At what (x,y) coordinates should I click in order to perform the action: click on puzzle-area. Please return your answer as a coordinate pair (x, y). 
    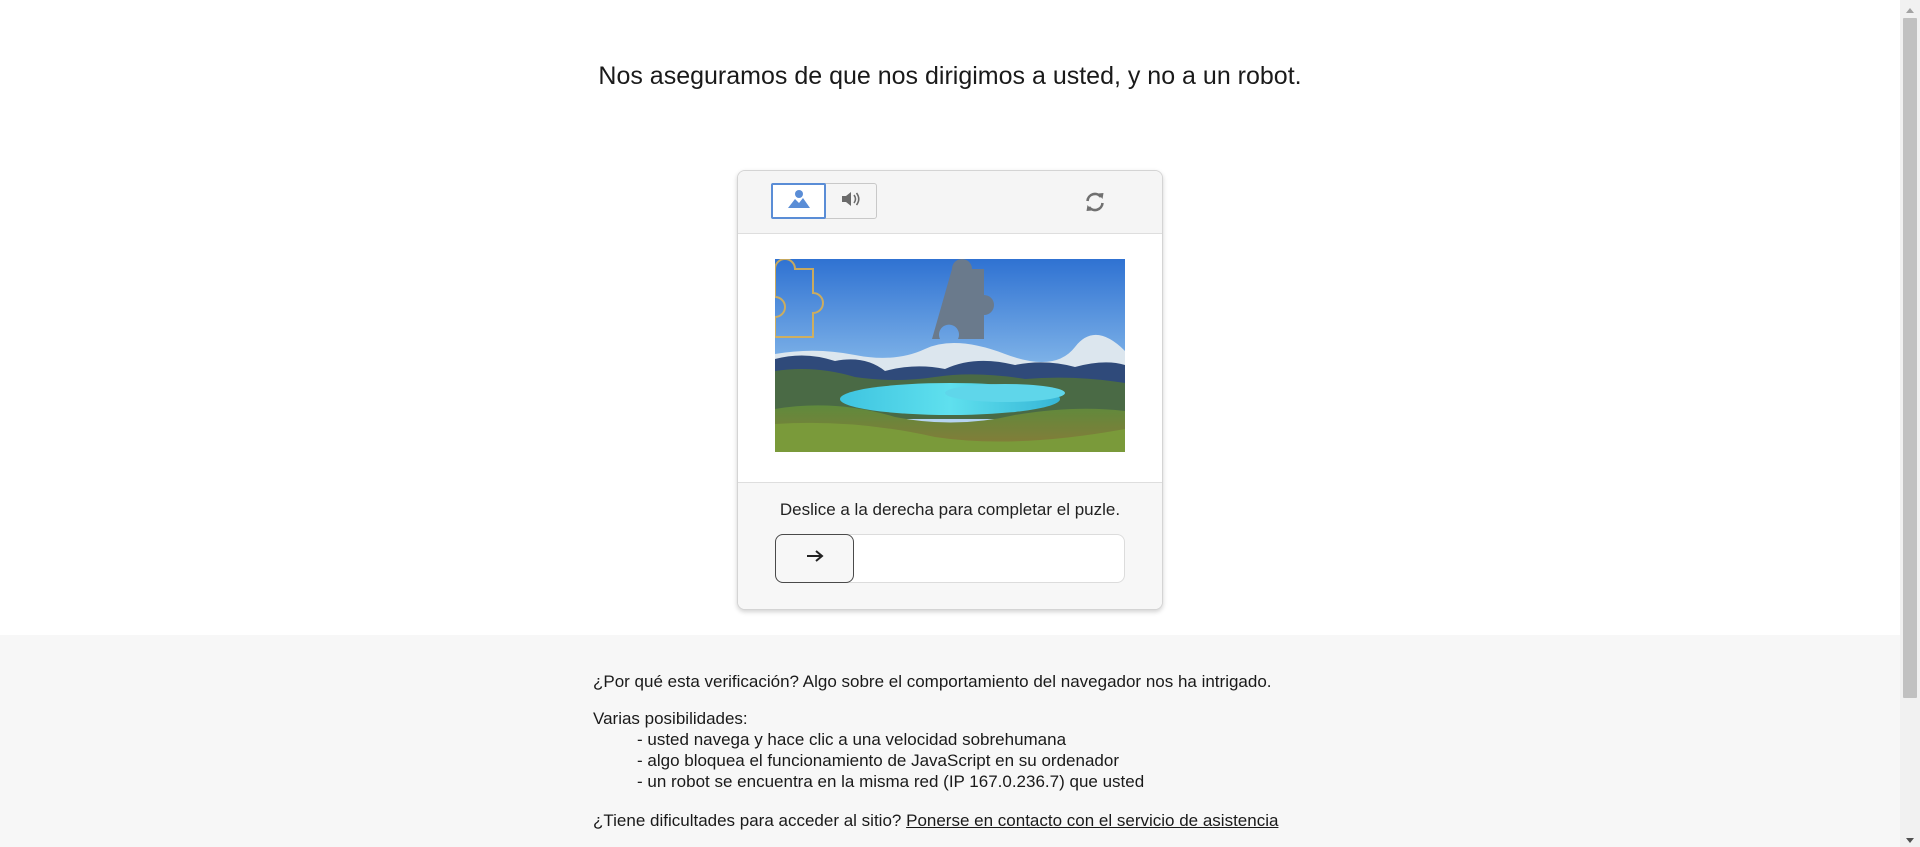
    Looking at the image, I should click on (950, 358).